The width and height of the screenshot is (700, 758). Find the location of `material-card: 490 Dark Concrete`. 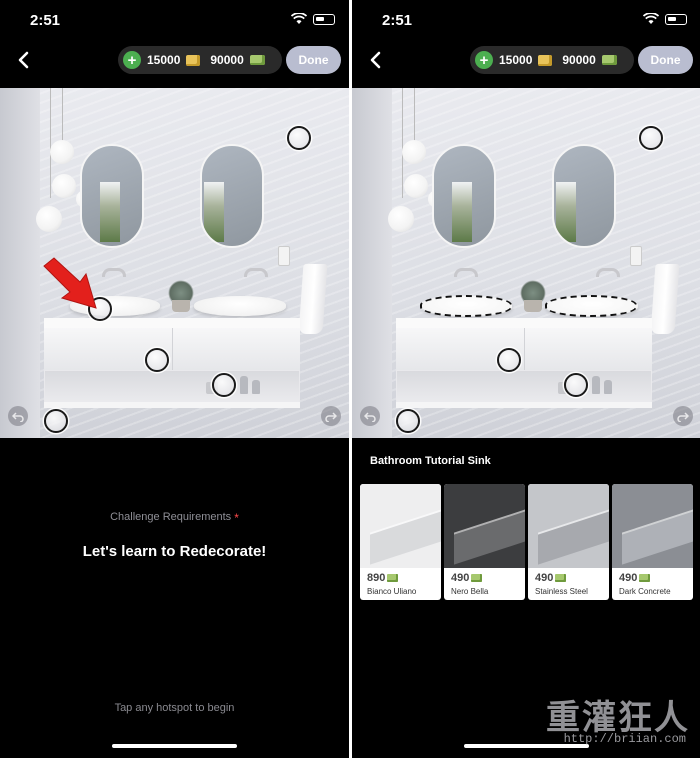

material-card: 490 Dark Concrete is located at coordinates (652, 542).